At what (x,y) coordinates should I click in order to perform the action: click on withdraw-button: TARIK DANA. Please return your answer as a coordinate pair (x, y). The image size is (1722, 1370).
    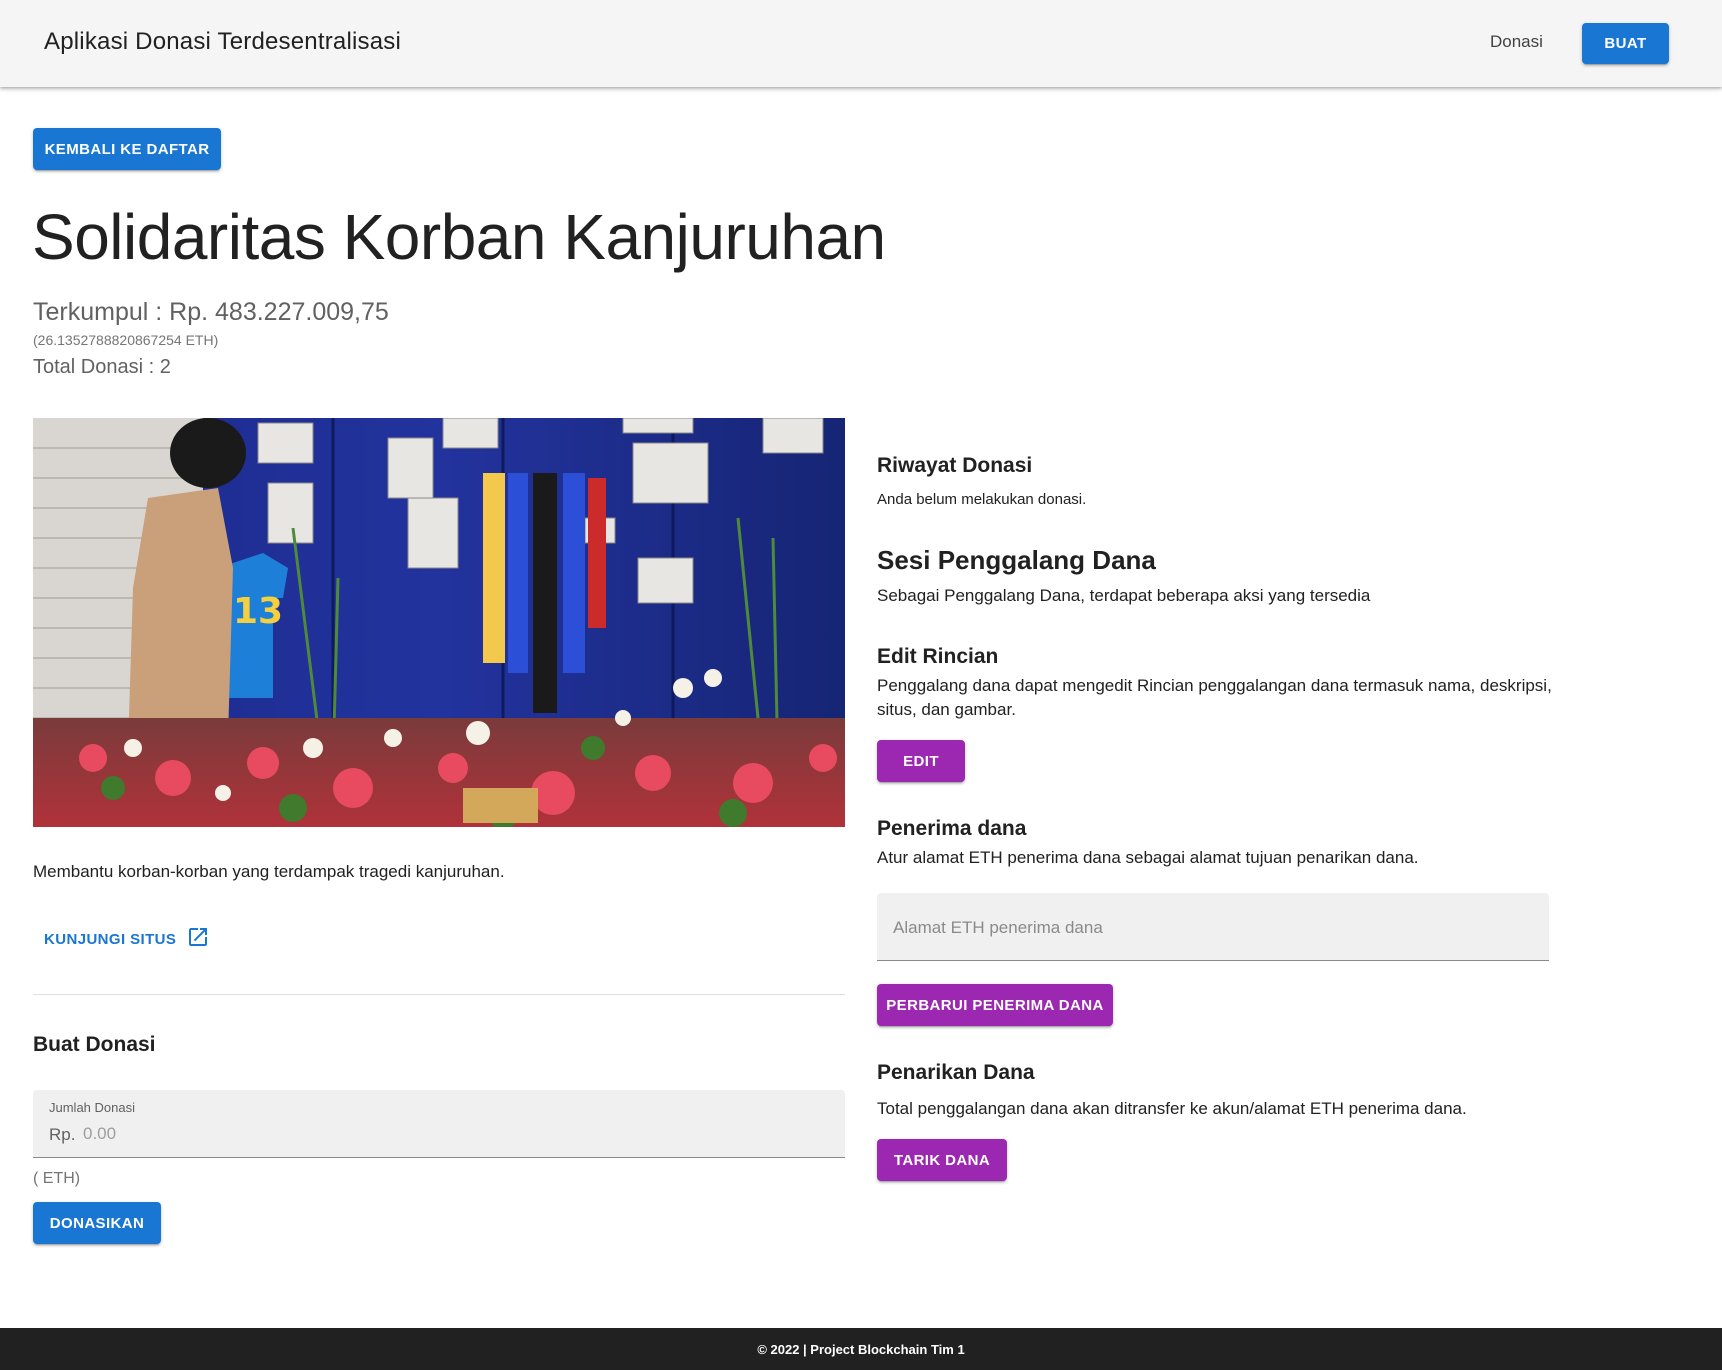
    Looking at the image, I should click on (942, 1160).